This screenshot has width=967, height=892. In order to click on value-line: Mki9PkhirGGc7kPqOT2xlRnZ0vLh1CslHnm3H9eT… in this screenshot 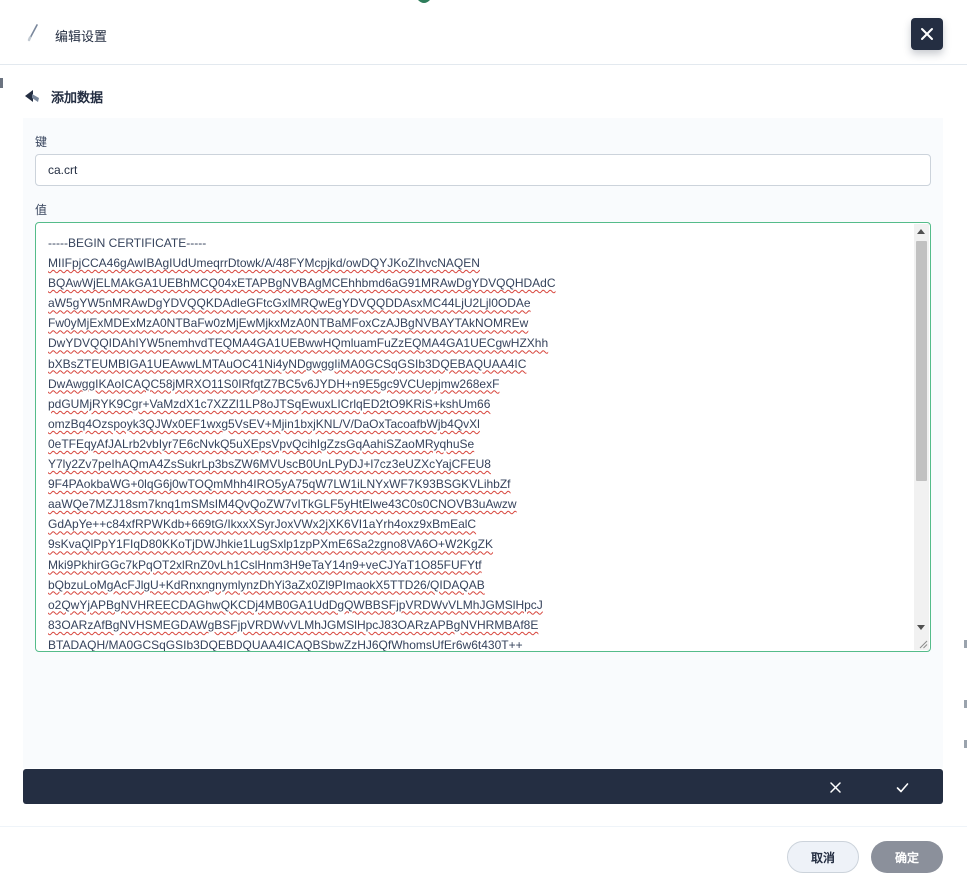, I will do `click(265, 564)`.